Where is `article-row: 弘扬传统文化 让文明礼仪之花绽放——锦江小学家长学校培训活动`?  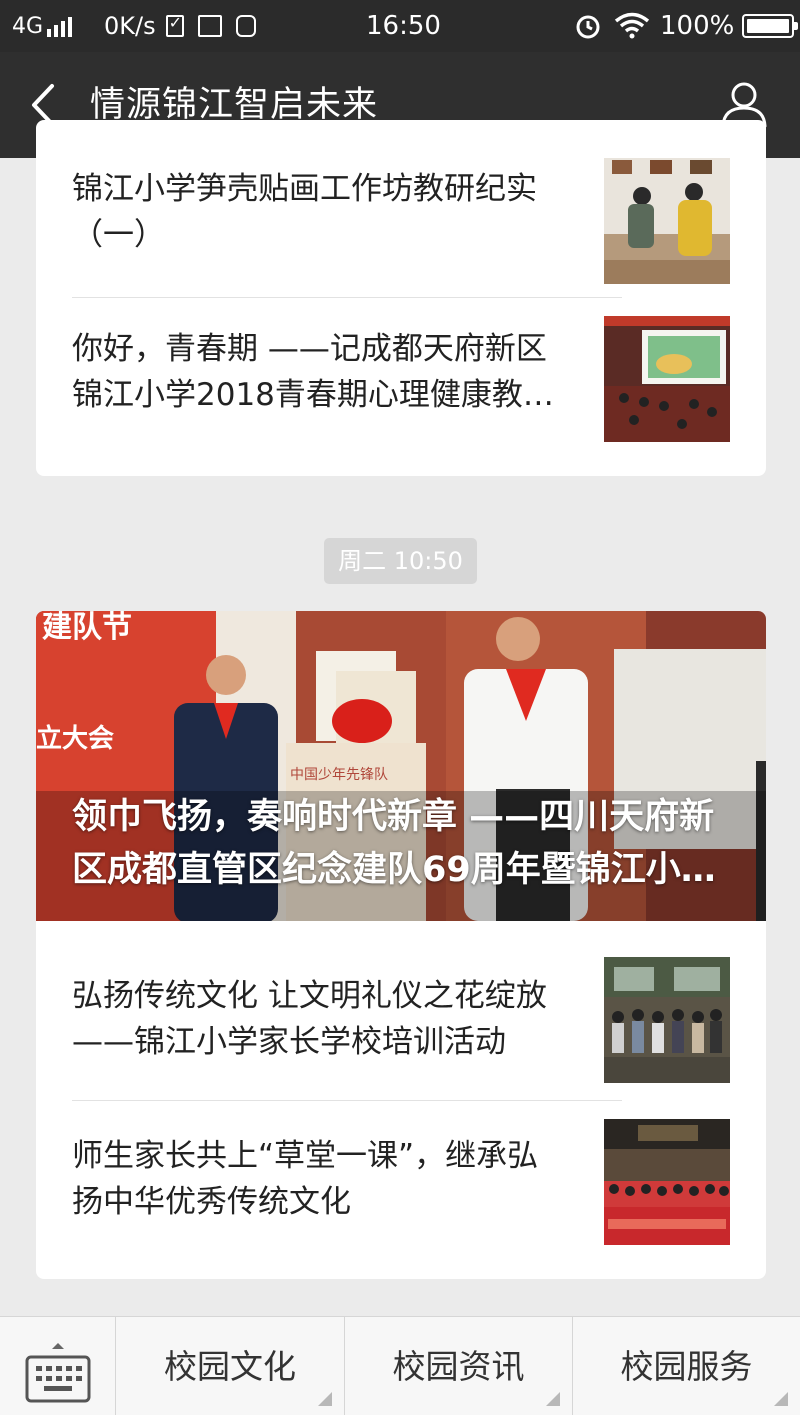
article-row: 弘扬传统文化 让文明礼仪之花绽放——锦江小学家长学校培训活动 is located at coordinates (401, 1027).